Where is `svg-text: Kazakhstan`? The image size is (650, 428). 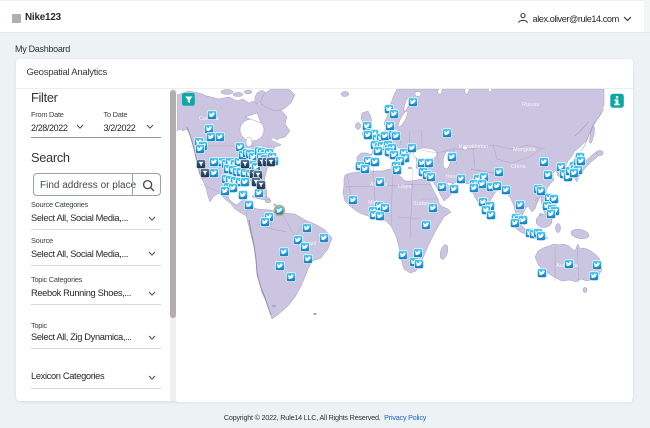 svg-text: Kazakhstan is located at coordinates (473, 147).